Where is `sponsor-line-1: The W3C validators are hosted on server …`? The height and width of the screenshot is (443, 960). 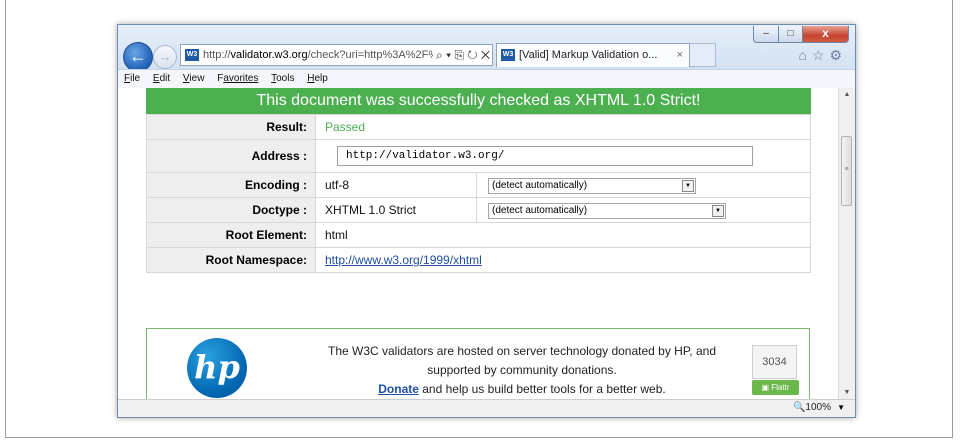
sponsor-line-1: The W3C validators are hosted on server … is located at coordinates (521, 351).